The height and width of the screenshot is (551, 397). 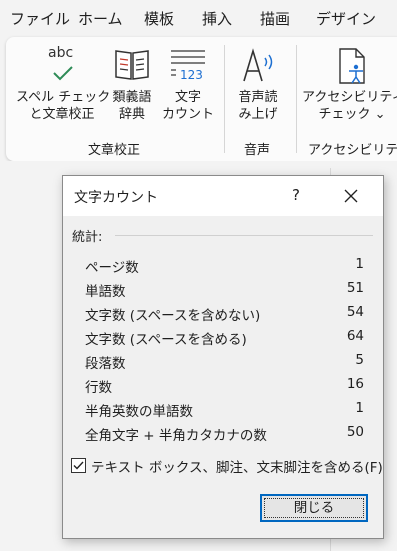 What do you see at coordinates (131, 114) in the screenshot?
I see `thesaurus-label-2: 辞典` at bounding box center [131, 114].